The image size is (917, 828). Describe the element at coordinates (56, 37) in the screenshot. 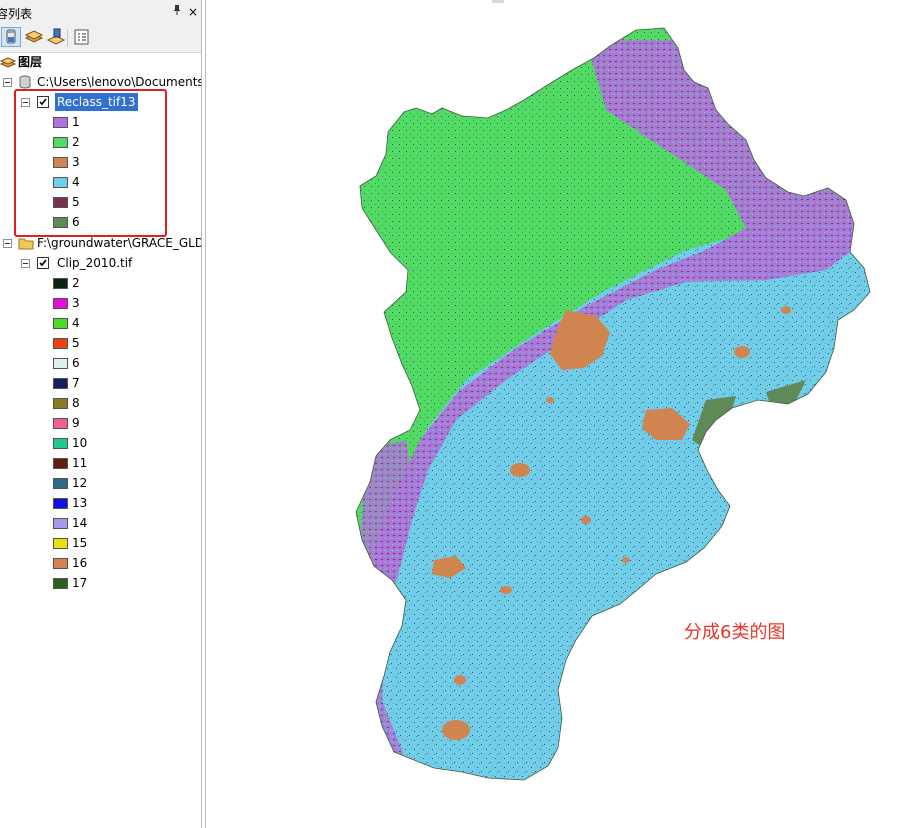

I see `list-by-visibility-icon` at that location.